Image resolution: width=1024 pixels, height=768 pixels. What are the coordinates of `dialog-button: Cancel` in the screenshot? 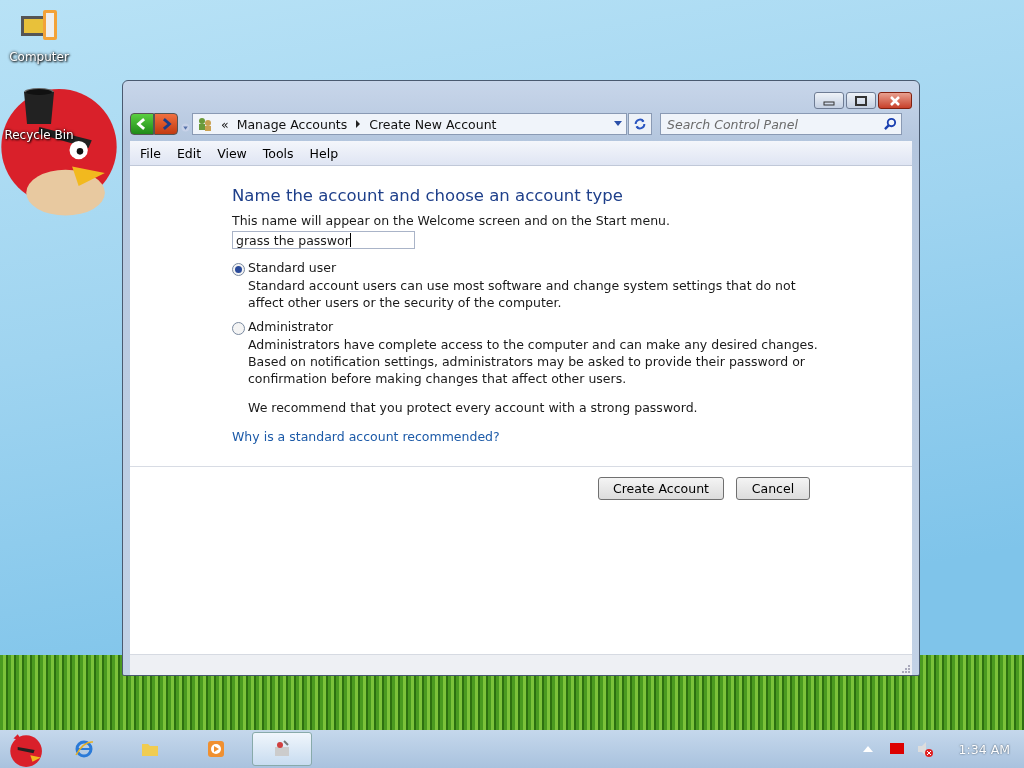 It's located at (773, 488).